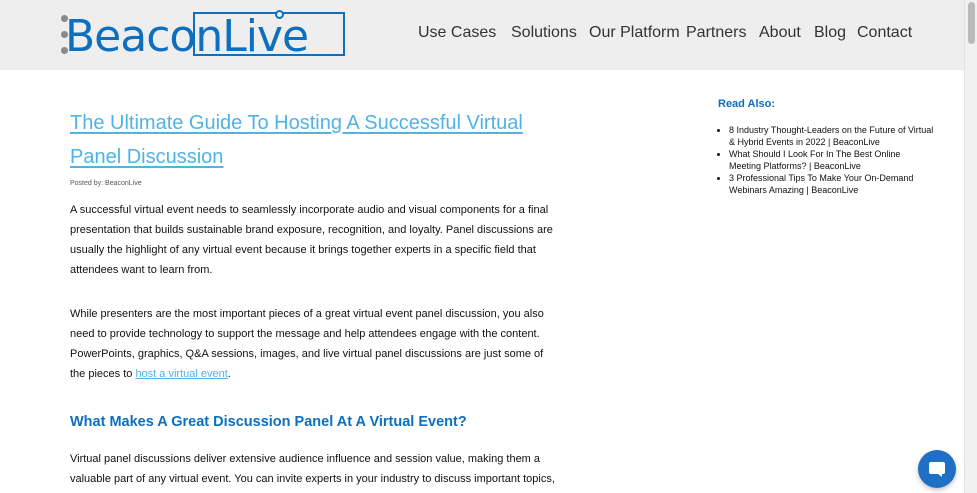 The height and width of the screenshot is (493, 977). What do you see at coordinates (229, 374) in the screenshot?
I see `paragraph-text: .` at bounding box center [229, 374].